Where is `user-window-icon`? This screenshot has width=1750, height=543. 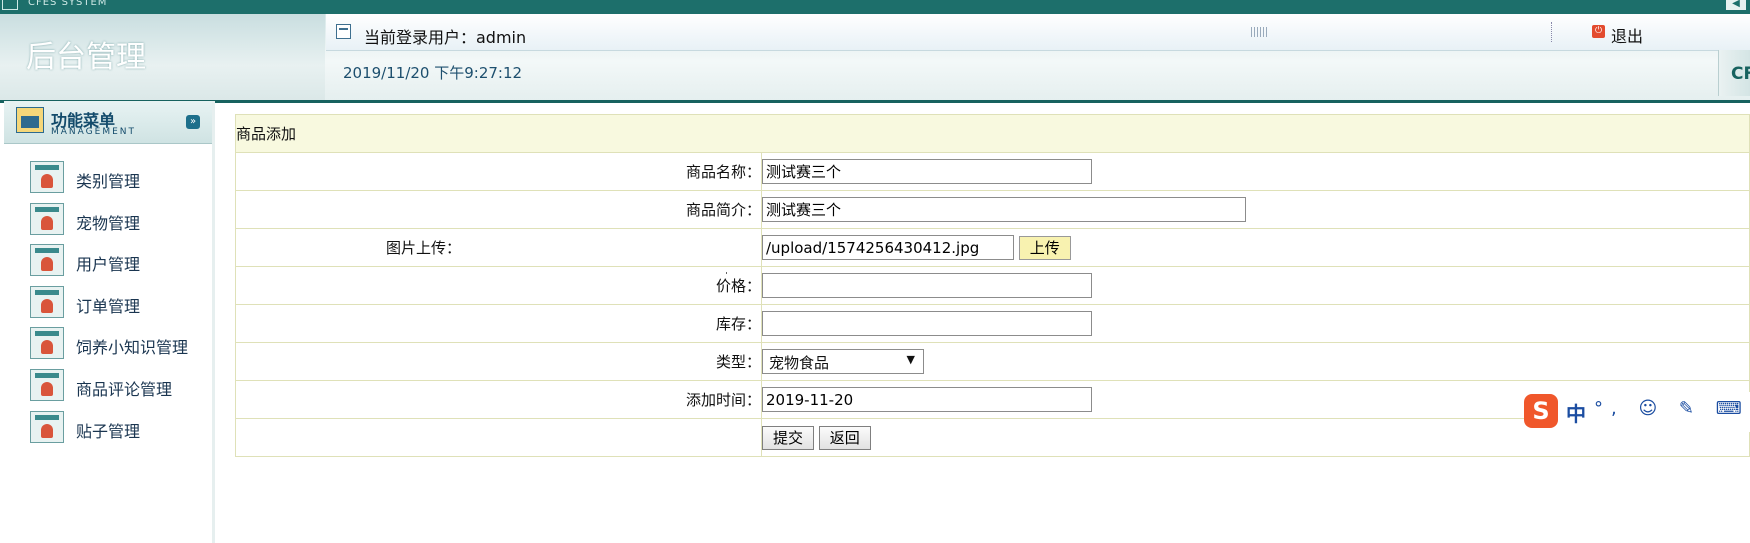
user-window-icon is located at coordinates (343, 31).